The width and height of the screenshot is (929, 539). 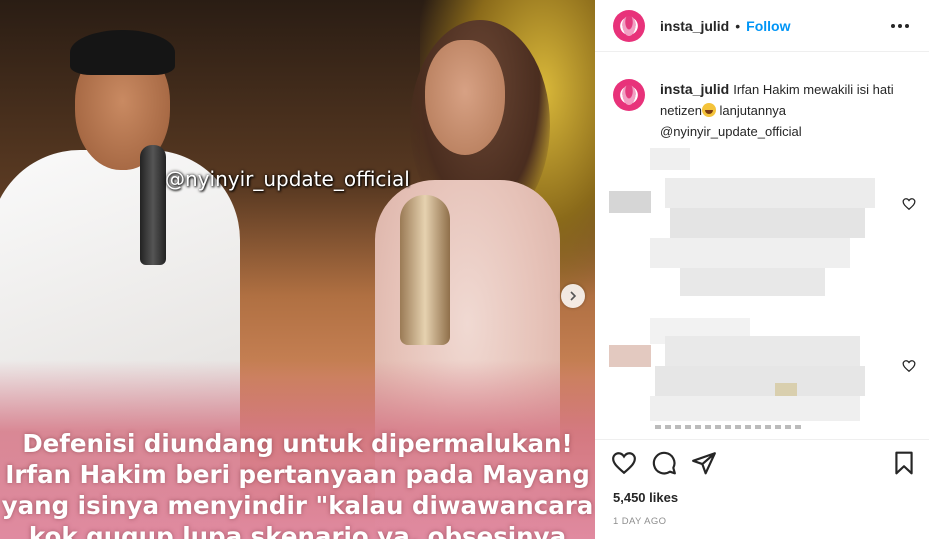 I want to click on grinning-sweat-emoji-icon, so click(x=708, y=110).